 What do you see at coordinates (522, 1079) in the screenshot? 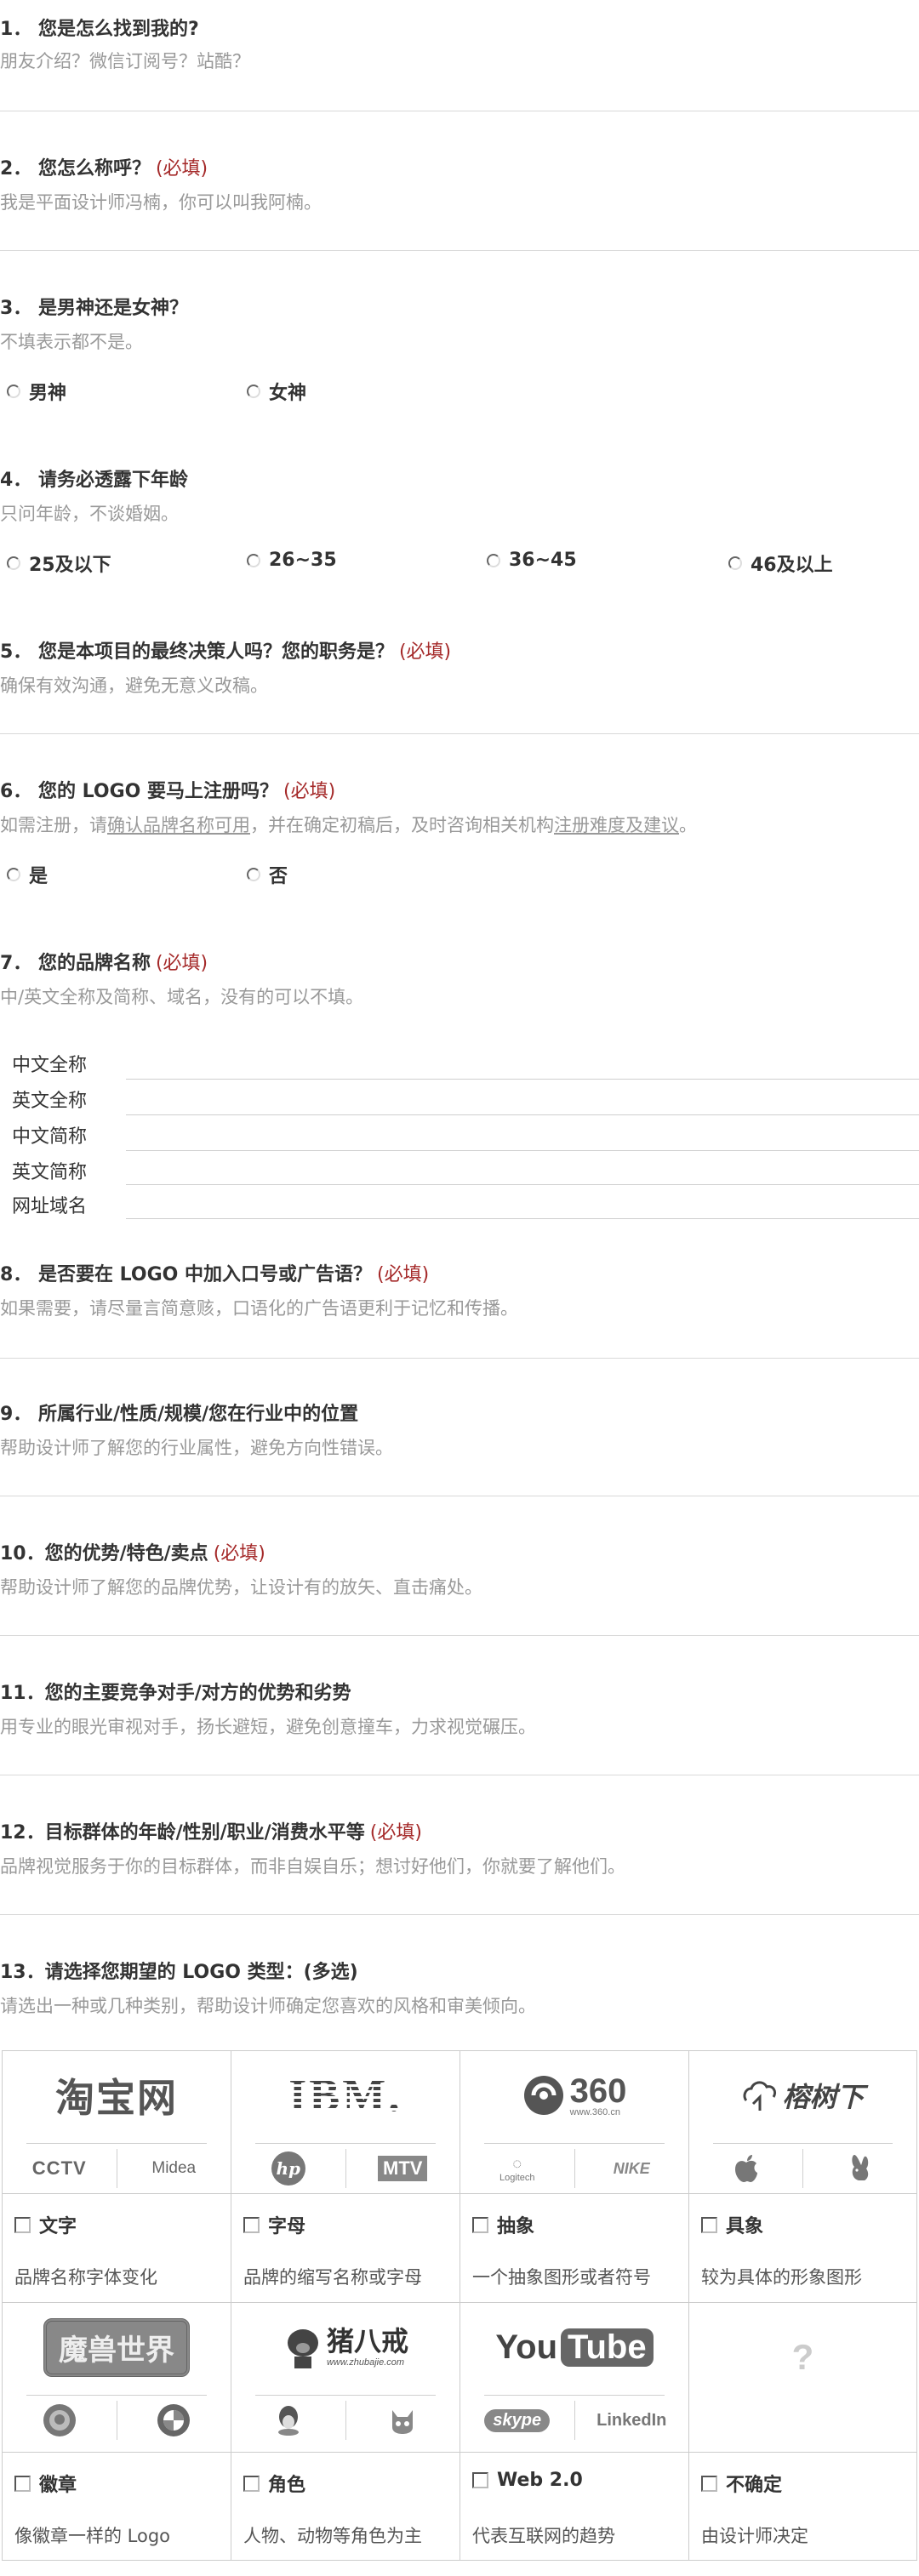
I see `field-input-cn-full` at bounding box center [522, 1079].